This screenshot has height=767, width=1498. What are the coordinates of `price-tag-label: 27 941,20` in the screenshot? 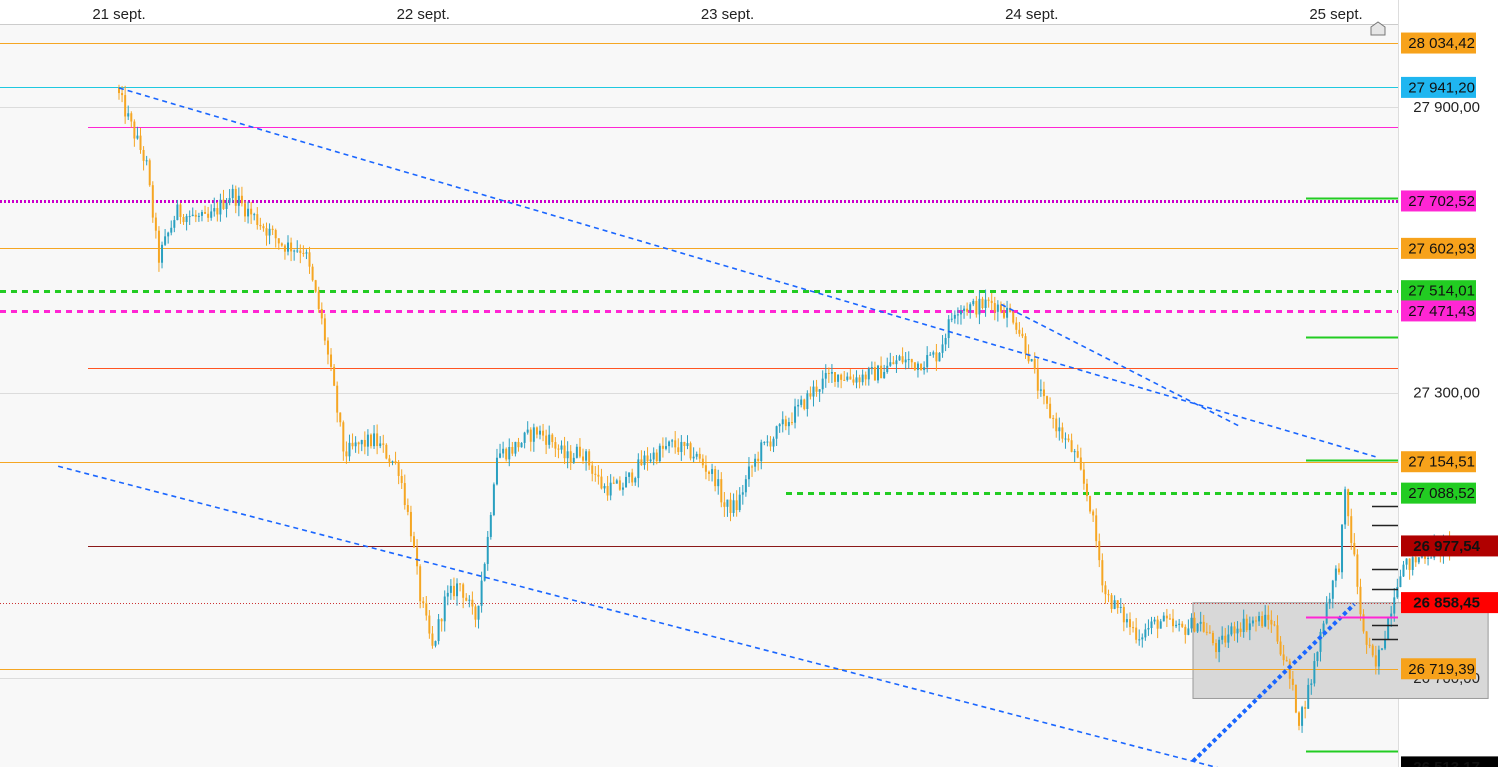 It's located at (1441, 87).